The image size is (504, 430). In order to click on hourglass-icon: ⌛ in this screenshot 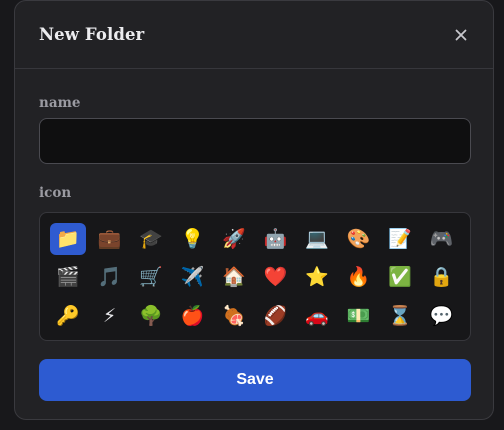, I will do `click(400, 315)`.